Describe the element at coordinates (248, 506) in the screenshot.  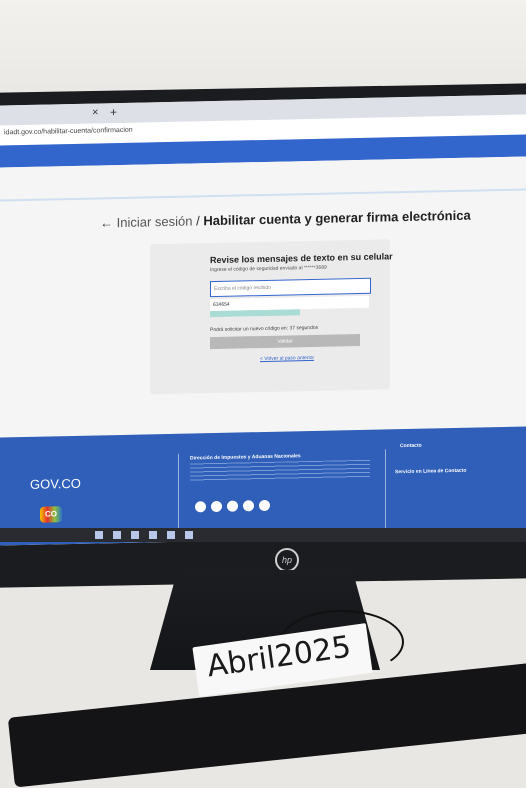
I see `facebook-icon` at that location.